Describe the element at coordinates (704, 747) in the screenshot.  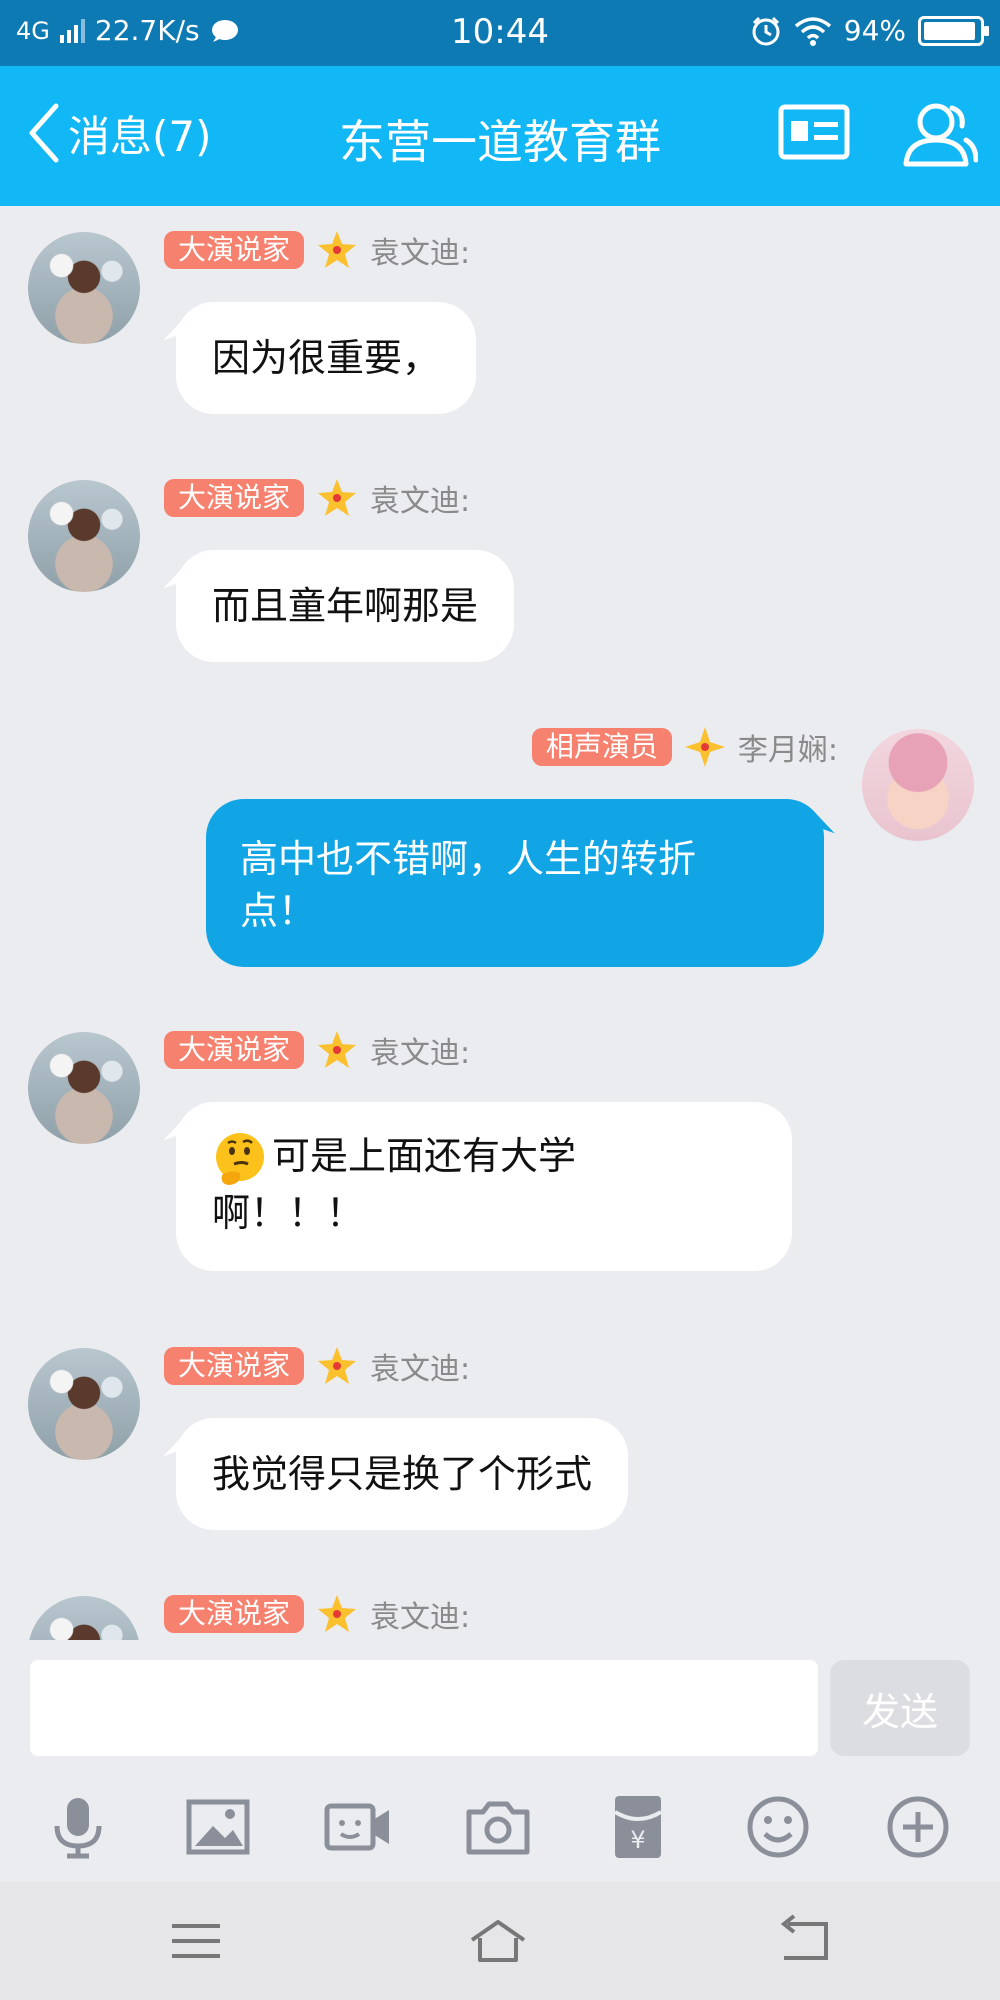
I see `sparkle-icon` at that location.